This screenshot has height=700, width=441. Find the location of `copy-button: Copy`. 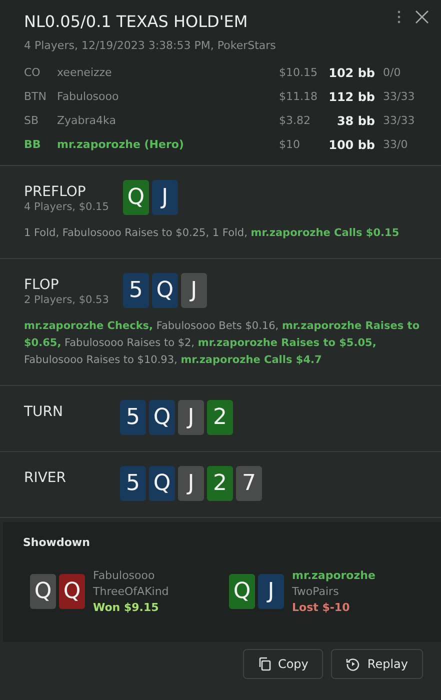

copy-button: Copy is located at coordinates (283, 664).